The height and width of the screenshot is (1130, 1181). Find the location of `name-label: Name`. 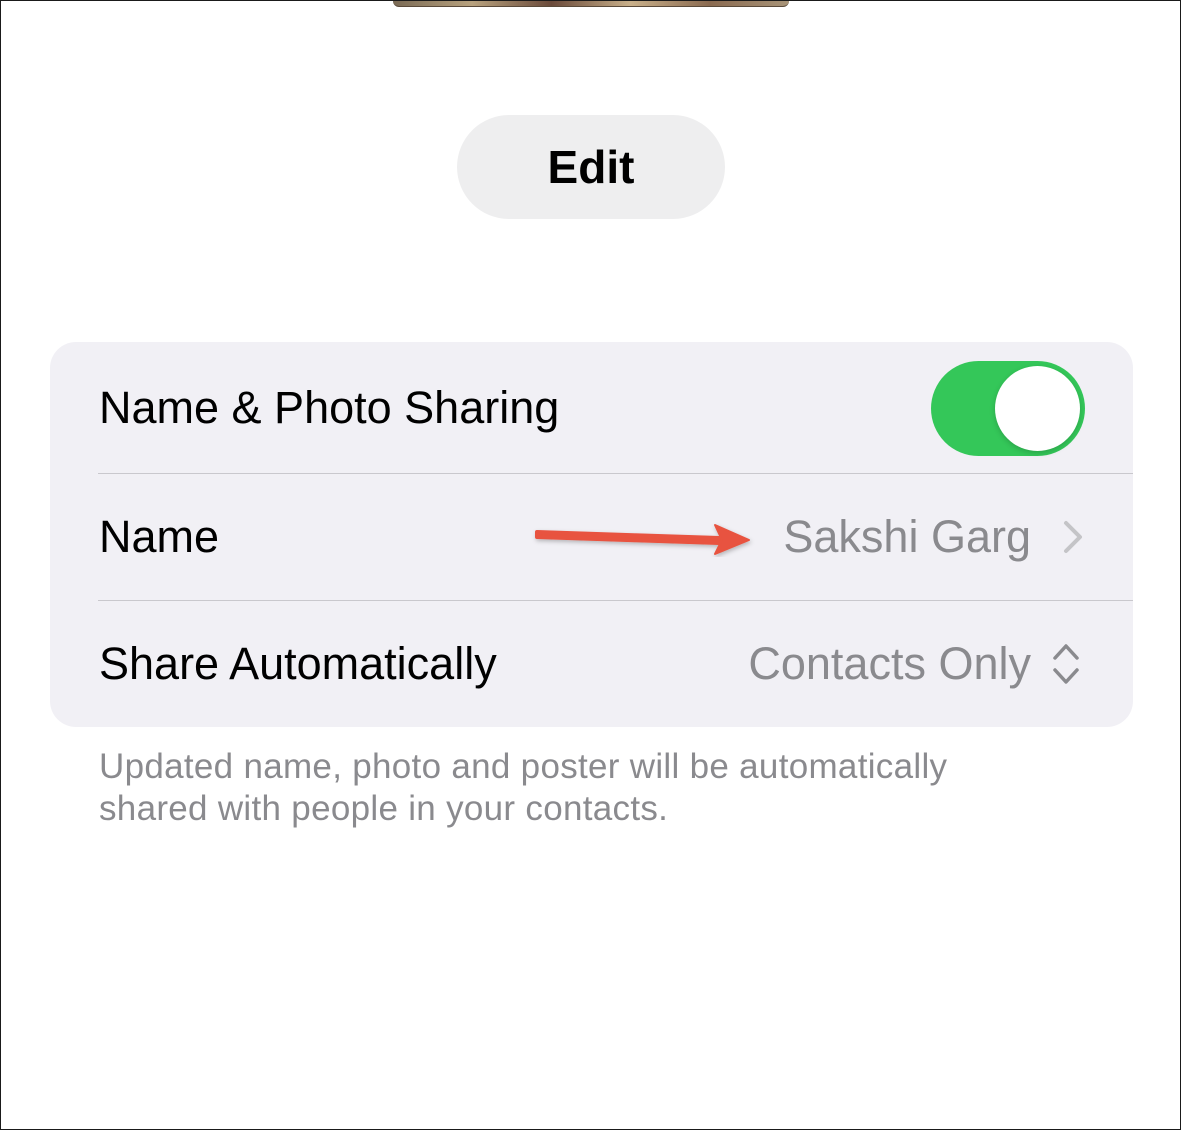

name-label: Name is located at coordinates (159, 536).